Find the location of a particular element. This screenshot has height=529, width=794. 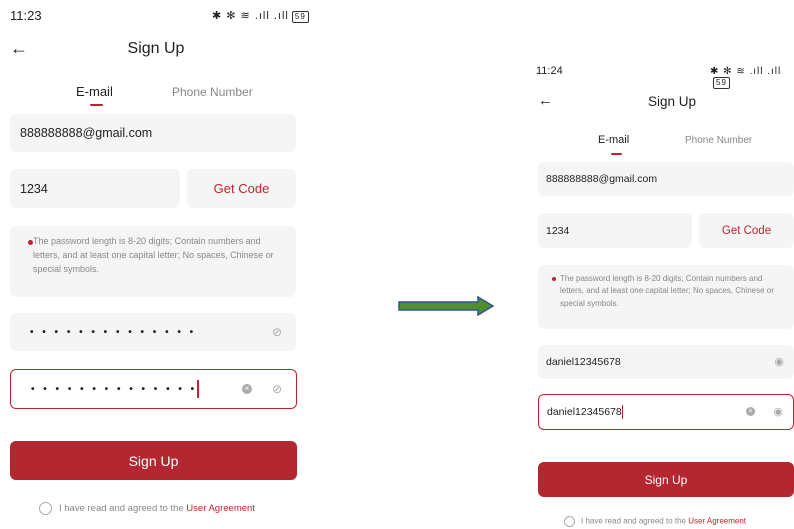

status-time: 11:23 is located at coordinates (26, 15).